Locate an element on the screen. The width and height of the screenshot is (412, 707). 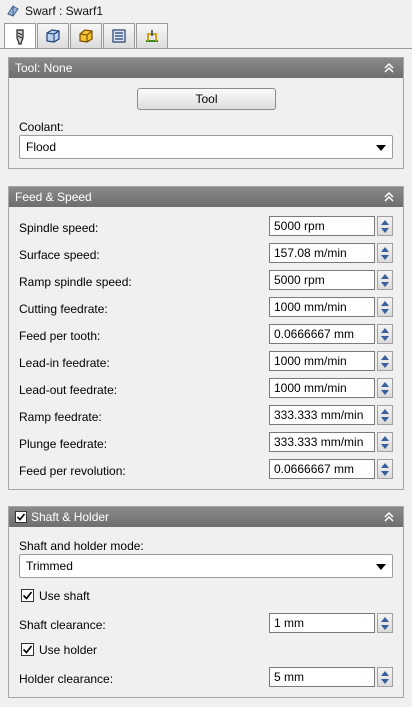
tab-geometry is located at coordinates (53, 35).